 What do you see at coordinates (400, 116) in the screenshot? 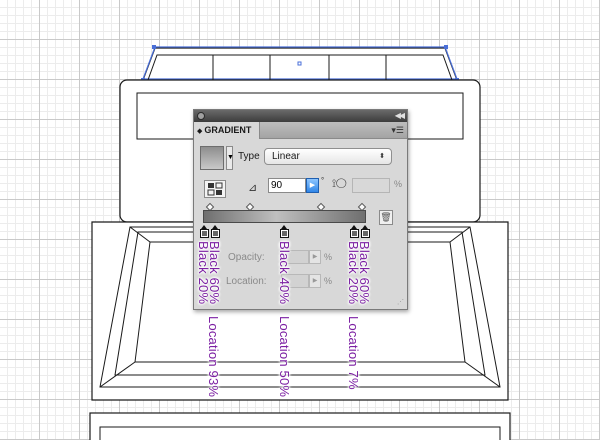
I see `collapse-icon: ◀◀` at bounding box center [400, 116].